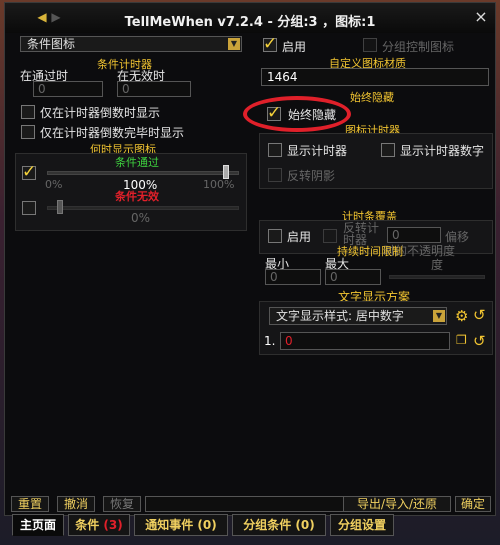 The image size is (500, 545). Describe the element at coordinates (100, 113) in the screenshot. I see `only-countdown-label: 仅在计时器倒数时显示` at that location.